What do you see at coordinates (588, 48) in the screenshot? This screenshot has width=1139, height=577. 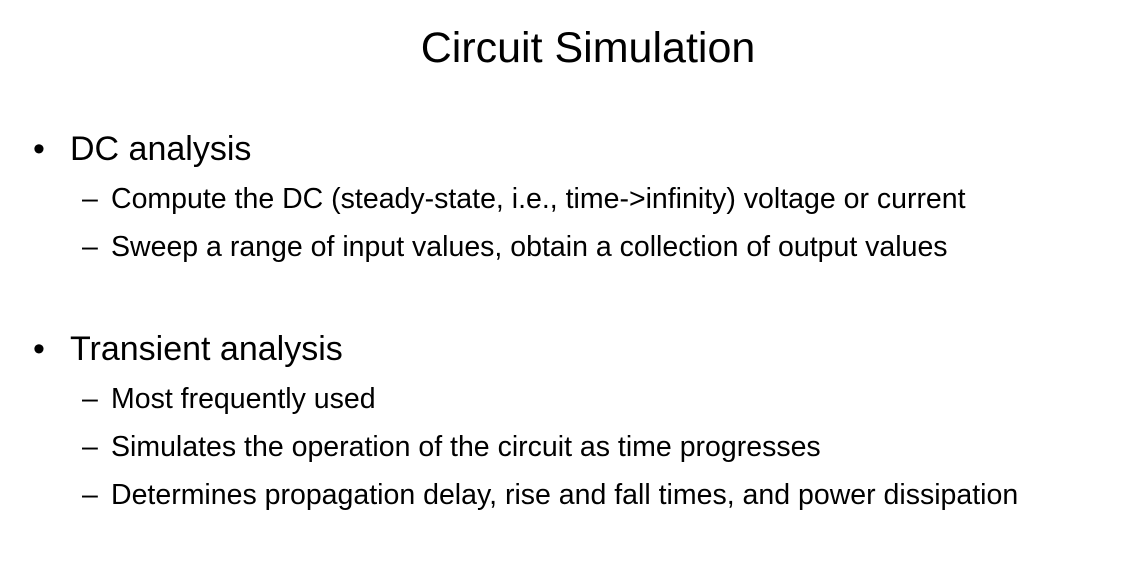 I see `slide-title: Circuit Simulation` at bounding box center [588, 48].